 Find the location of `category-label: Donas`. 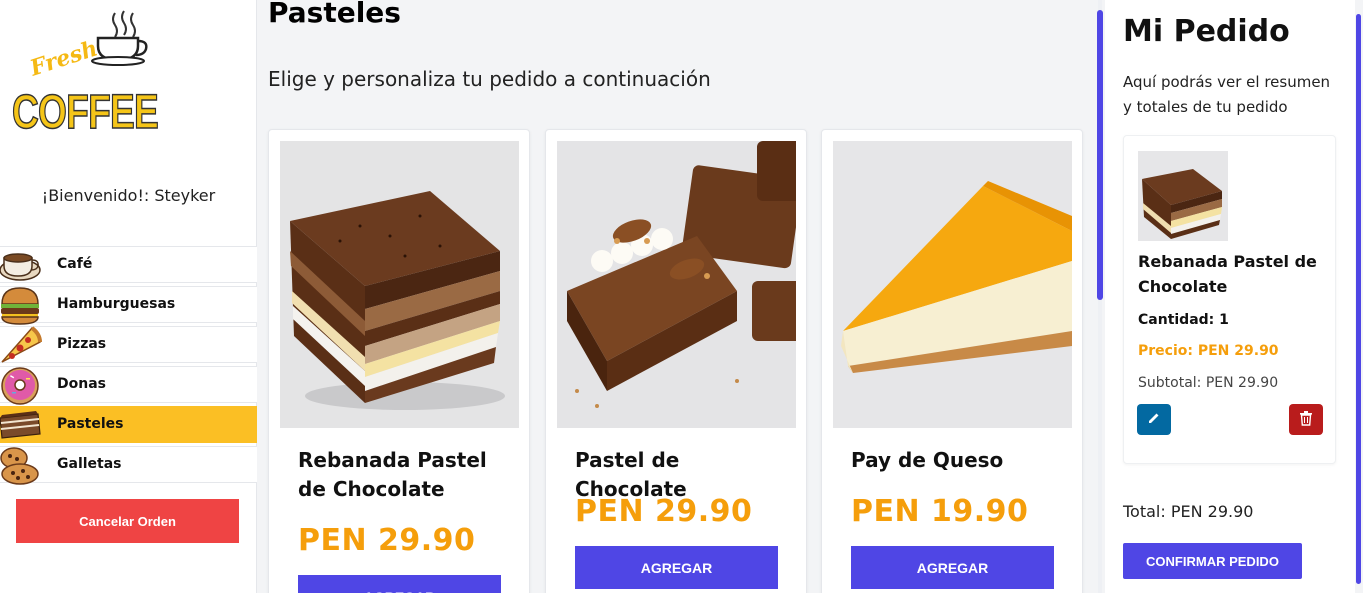

category-label: Donas is located at coordinates (81, 384).